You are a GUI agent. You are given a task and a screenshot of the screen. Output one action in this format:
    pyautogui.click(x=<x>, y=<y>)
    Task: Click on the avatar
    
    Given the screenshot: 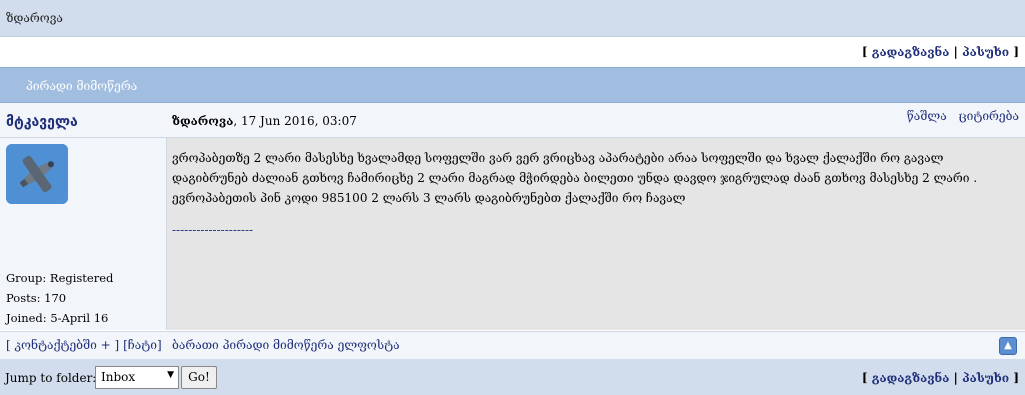 What is the action you would take?
    pyautogui.click(x=37, y=174)
    